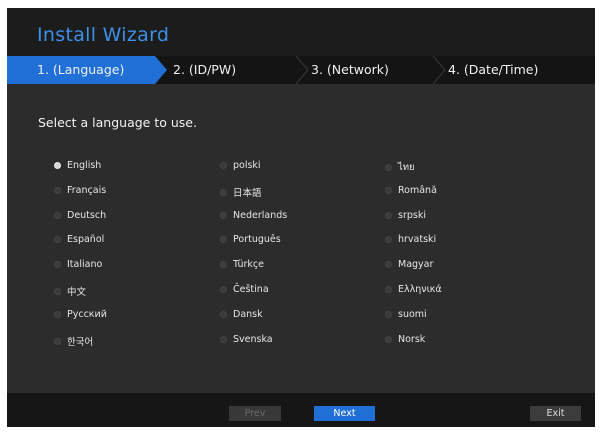 This screenshot has width=602, height=434. I want to click on step-network: 3. (Network), so click(350, 69).